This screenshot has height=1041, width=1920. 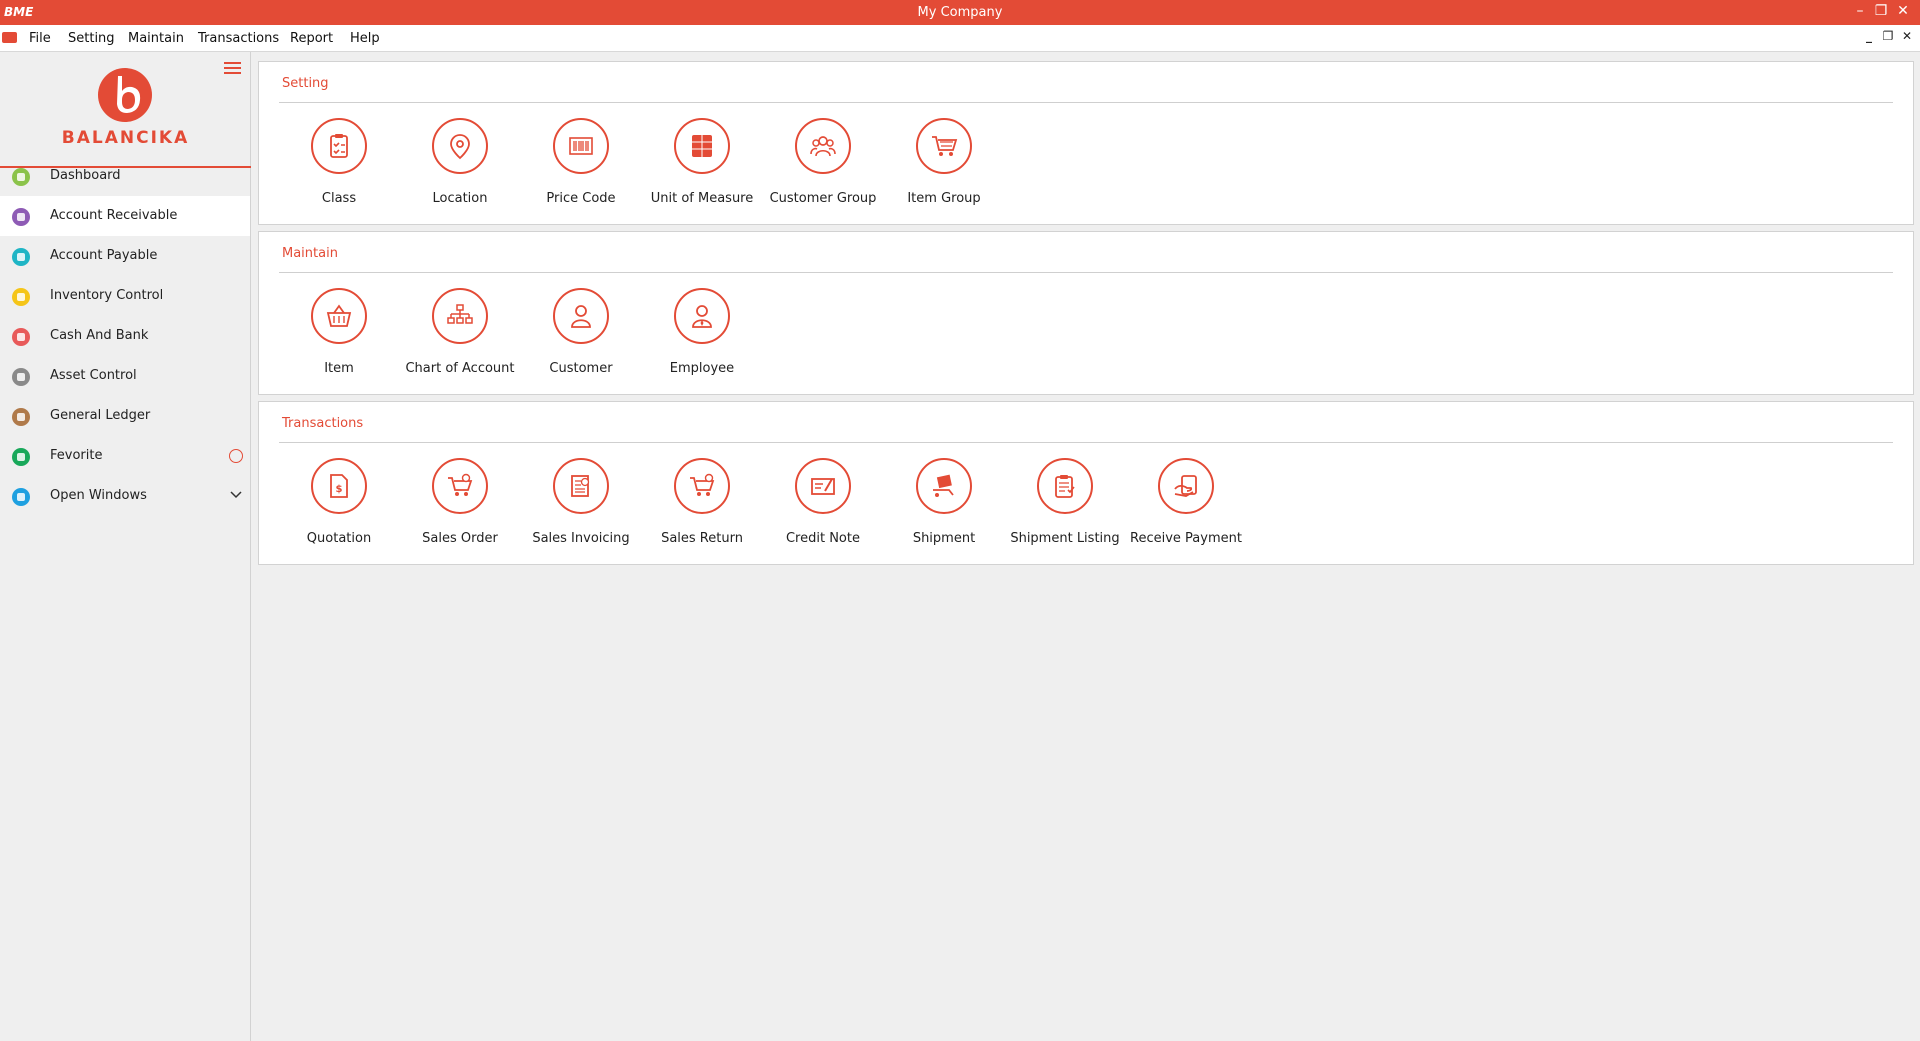 I want to click on tile-credit-note: Credit Note, so click(x=823, y=508).